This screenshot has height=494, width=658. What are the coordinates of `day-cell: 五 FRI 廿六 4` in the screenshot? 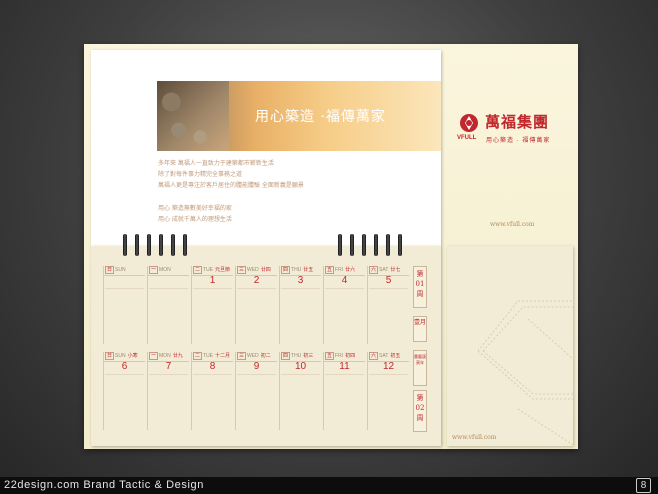 It's located at (344, 305).